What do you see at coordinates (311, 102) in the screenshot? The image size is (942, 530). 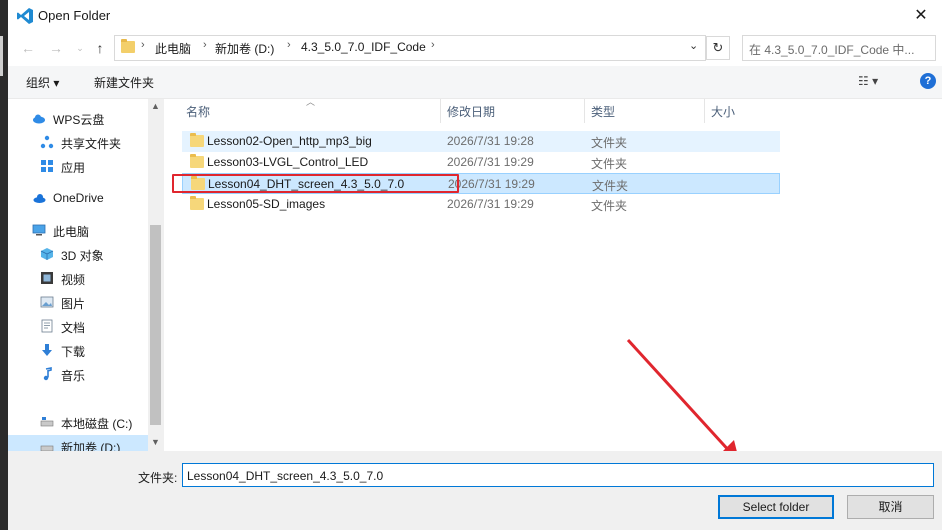 I see `sort-ascending-icon: ︿` at bounding box center [311, 102].